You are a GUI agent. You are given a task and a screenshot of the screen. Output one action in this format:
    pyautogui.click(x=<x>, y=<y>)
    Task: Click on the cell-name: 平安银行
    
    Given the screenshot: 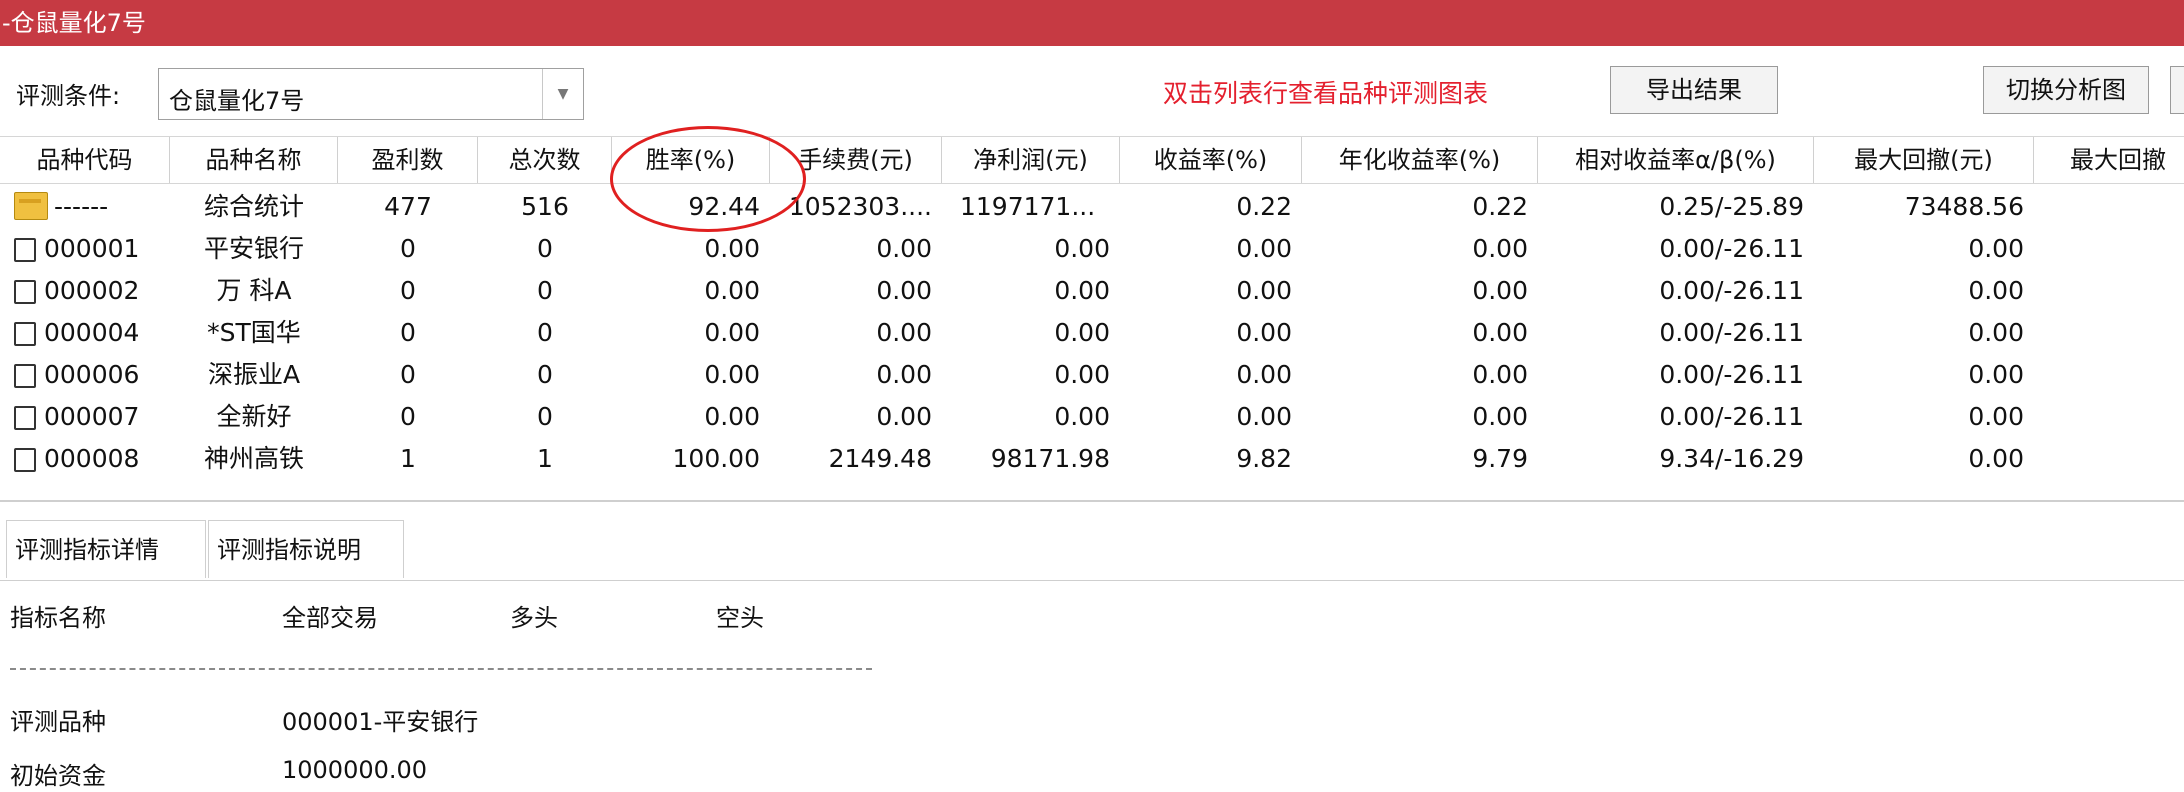 What is the action you would take?
    pyautogui.click(x=253, y=248)
    